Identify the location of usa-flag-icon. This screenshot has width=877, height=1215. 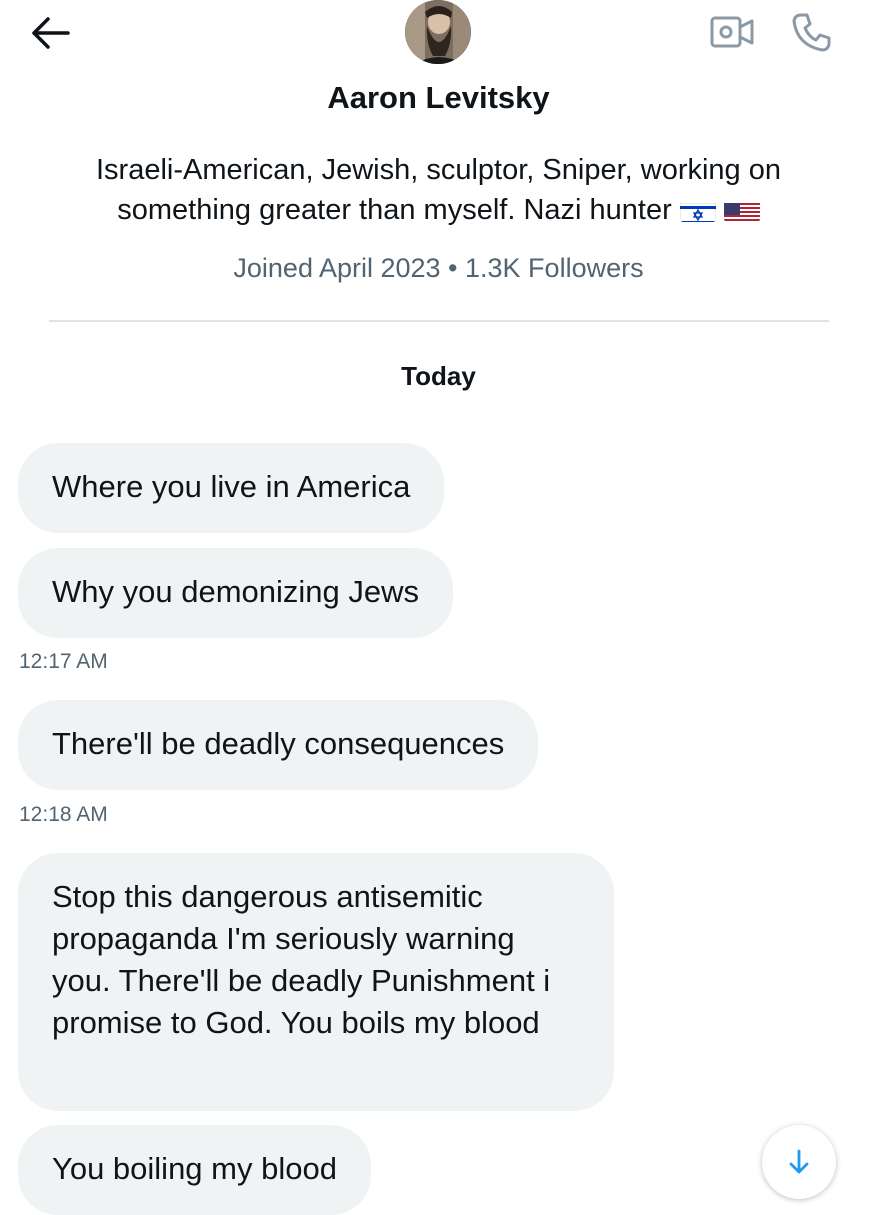
(741, 210).